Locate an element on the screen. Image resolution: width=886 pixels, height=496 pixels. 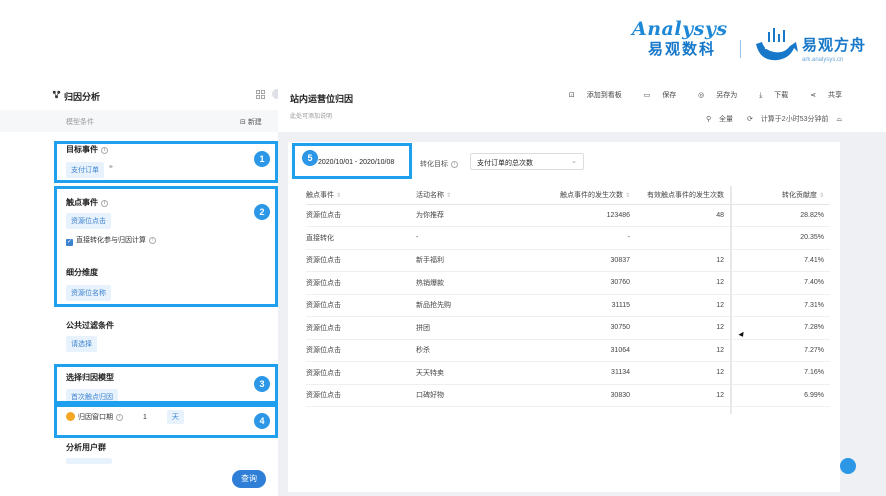
badge-3: 3 is located at coordinates (262, 384).